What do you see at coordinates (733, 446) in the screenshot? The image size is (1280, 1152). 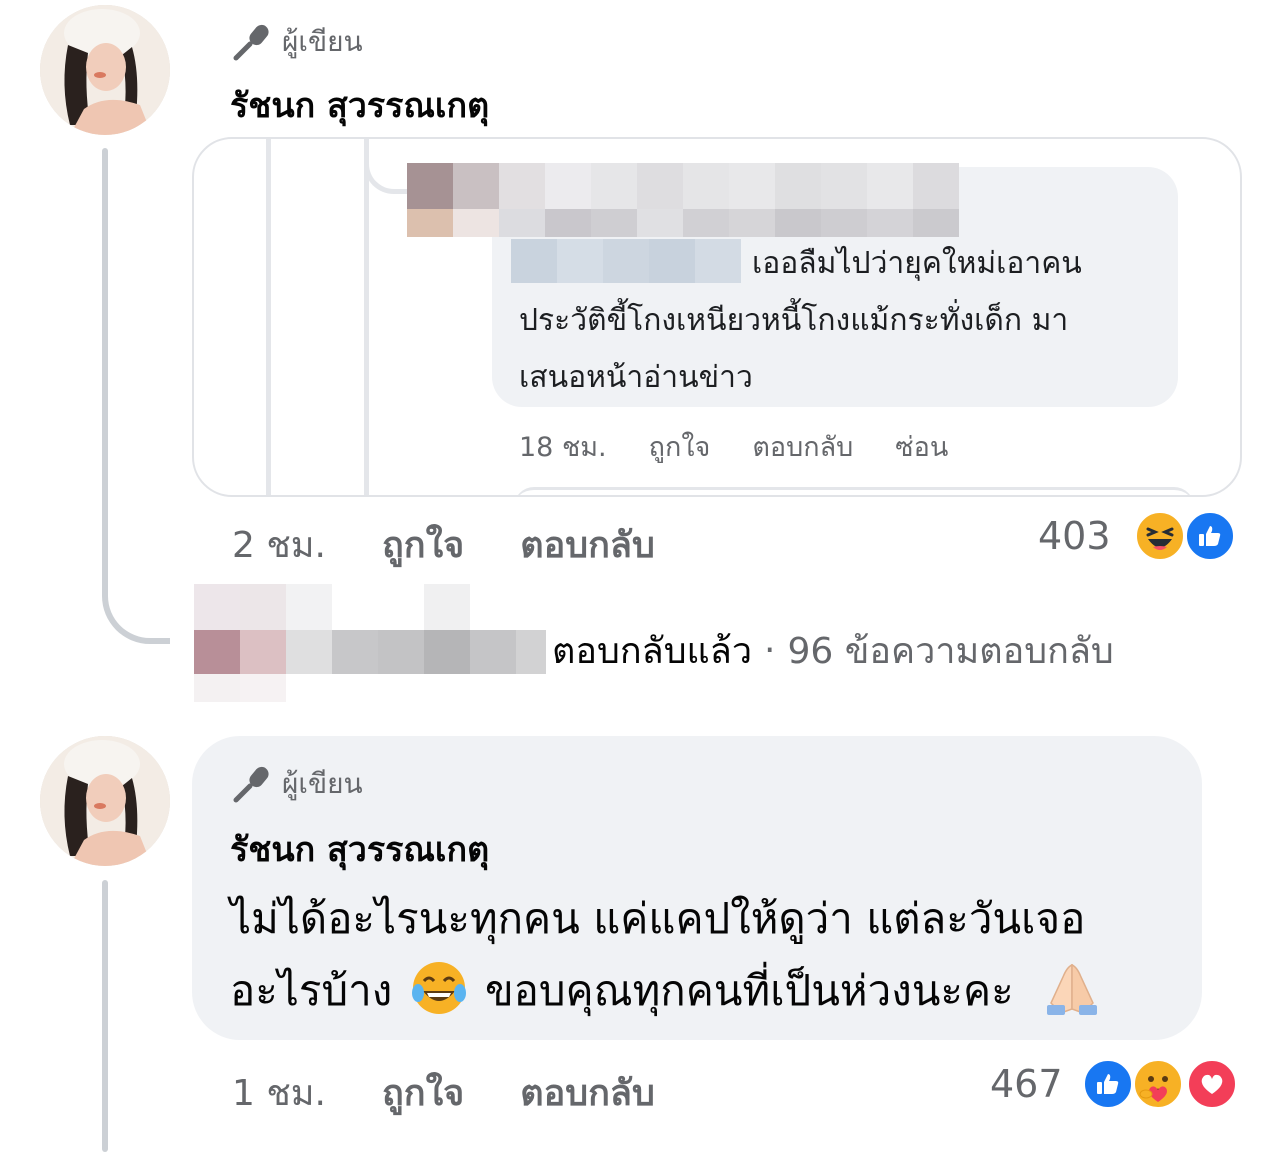 I see `embedded-comment-meta: 18 ชม. ถูกใจ ตอบกลับ ซ่อน` at bounding box center [733, 446].